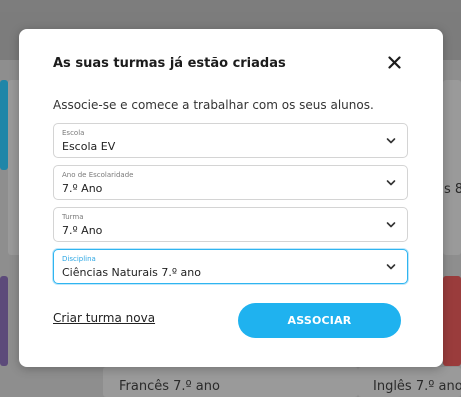 The width and height of the screenshot is (461, 397). I want to click on background-card-left-top, so click(4, 125).